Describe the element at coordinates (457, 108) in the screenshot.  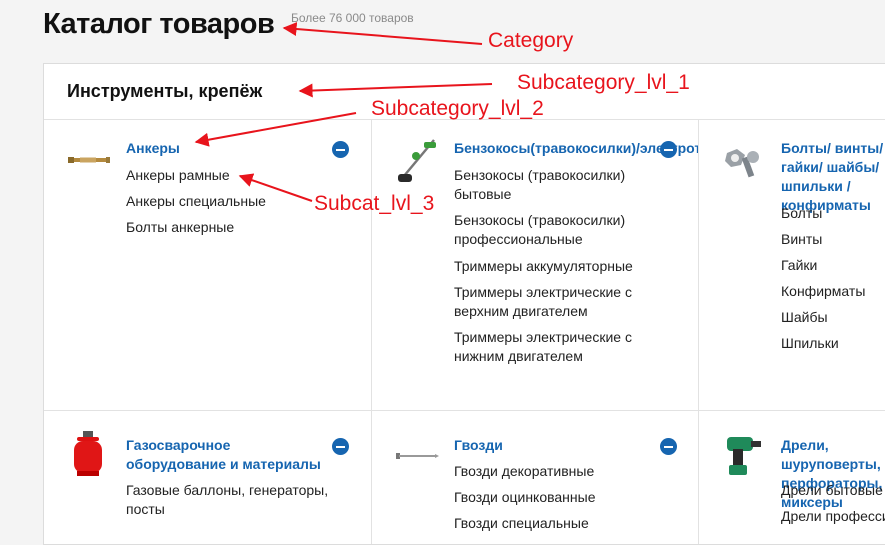
I see `annotation-subcategory-lvl-2: Subcategory_lvl_2` at that location.